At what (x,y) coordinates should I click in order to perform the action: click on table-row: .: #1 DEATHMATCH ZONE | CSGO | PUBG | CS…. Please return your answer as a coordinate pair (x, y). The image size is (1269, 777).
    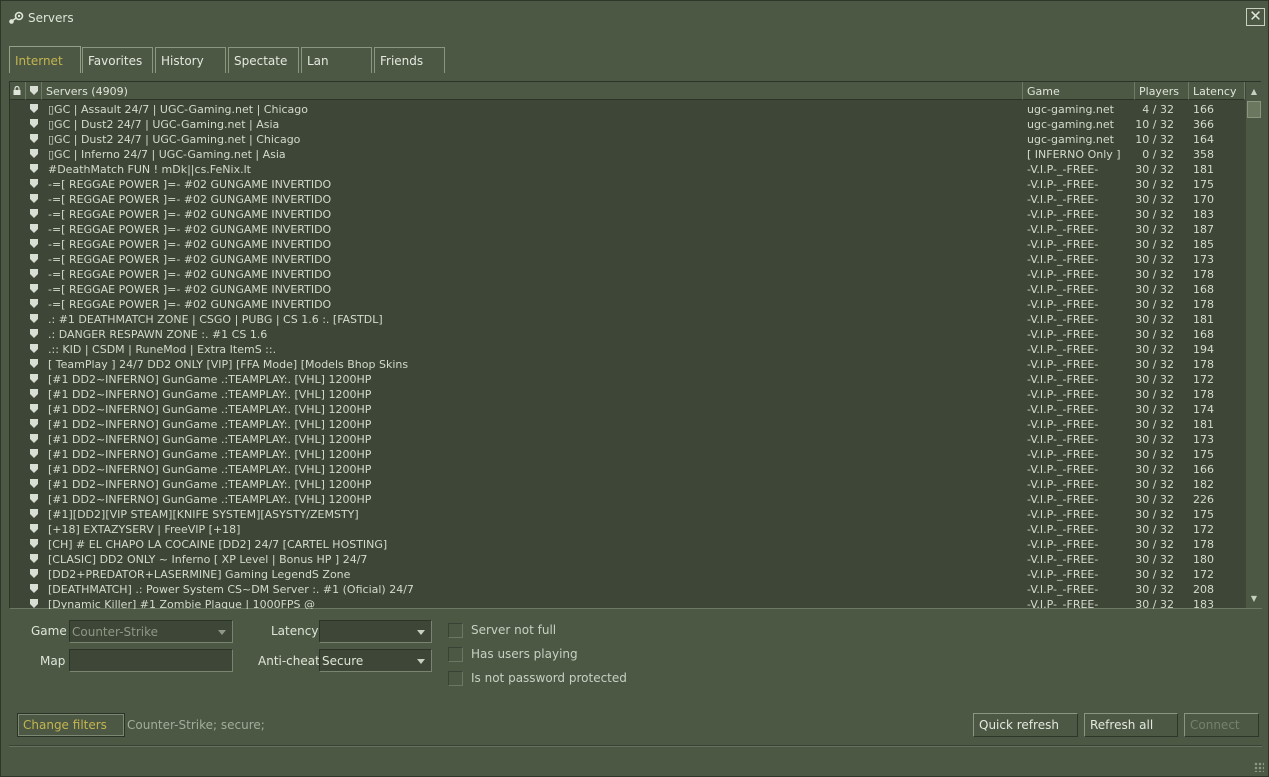
    Looking at the image, I should click on (627, 319).